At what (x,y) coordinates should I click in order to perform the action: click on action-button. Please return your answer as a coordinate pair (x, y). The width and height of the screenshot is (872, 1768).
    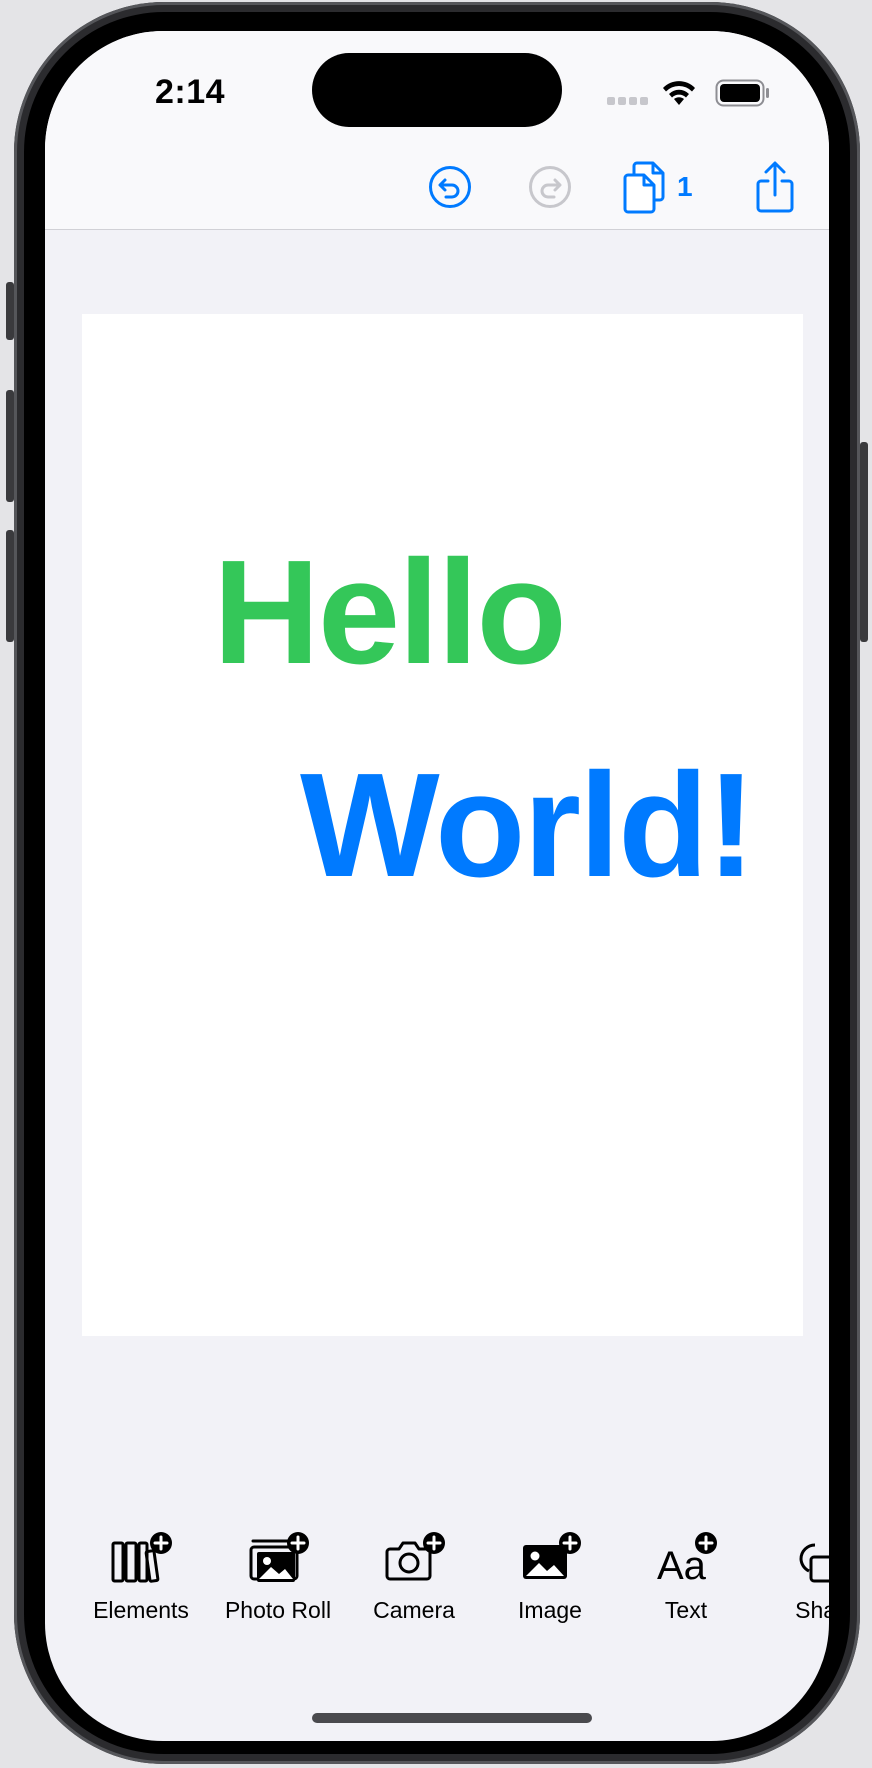
    Looking at the image, I should click on (10, 311).